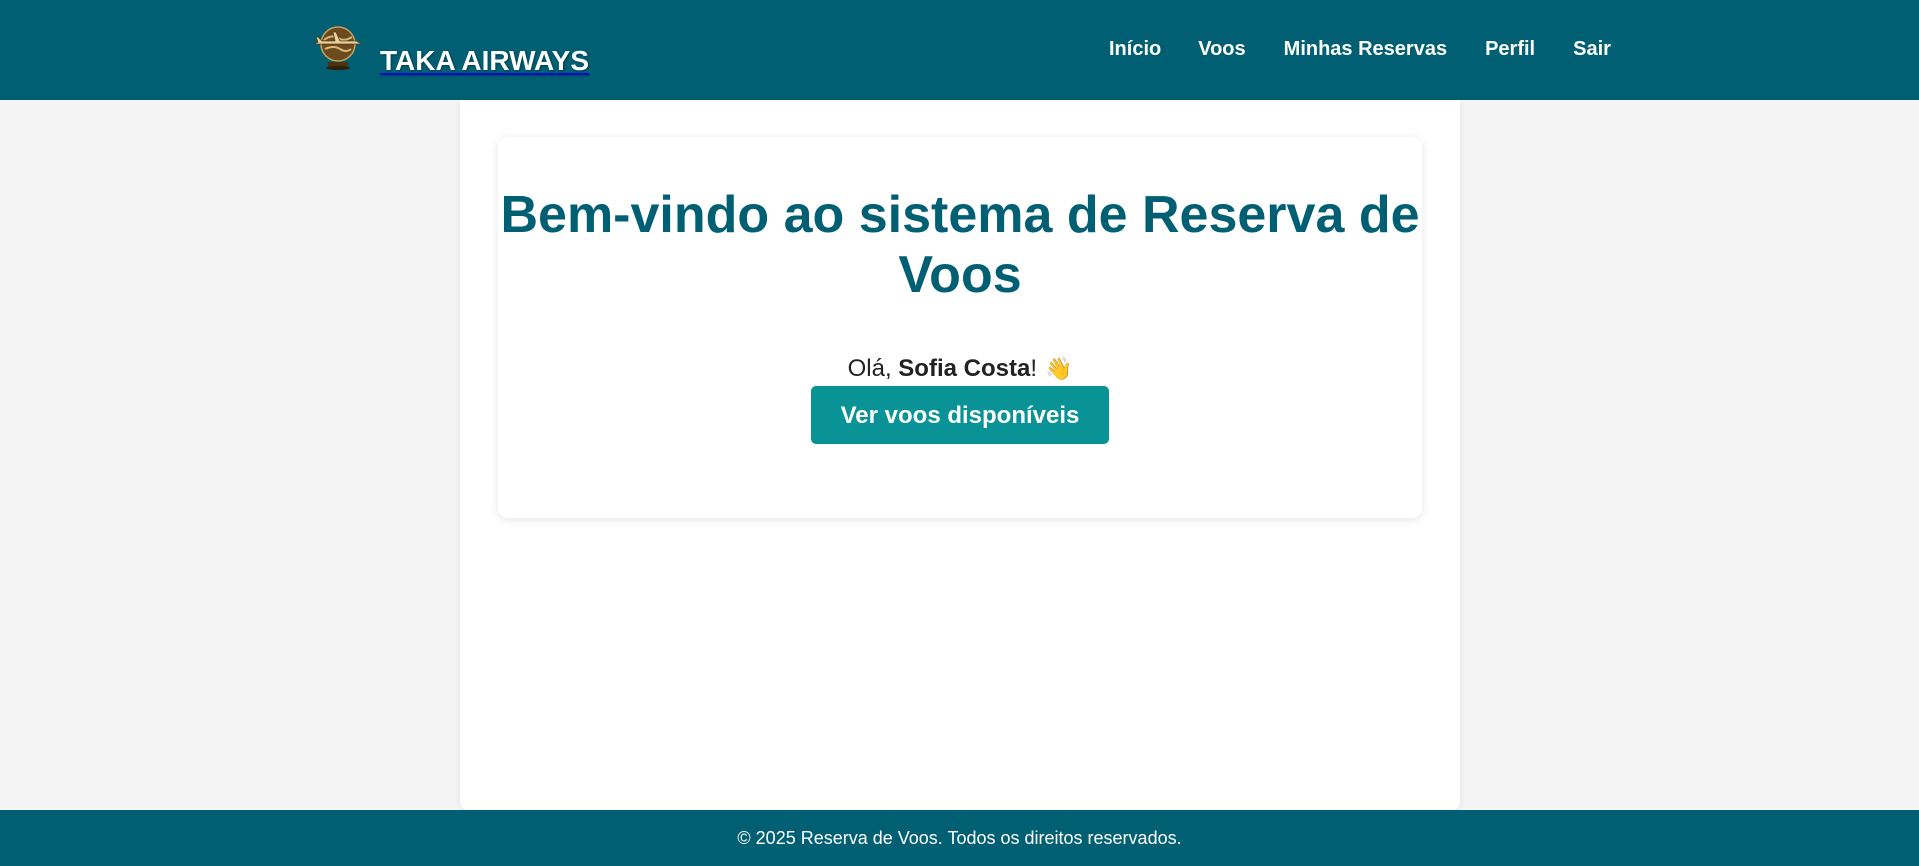 This screenshot has width=1919, height=866. What do you see at coordinates (964, 368) in the screenshot?
I see `user-name: Sofia Costa` at bounding box center [964, 368].